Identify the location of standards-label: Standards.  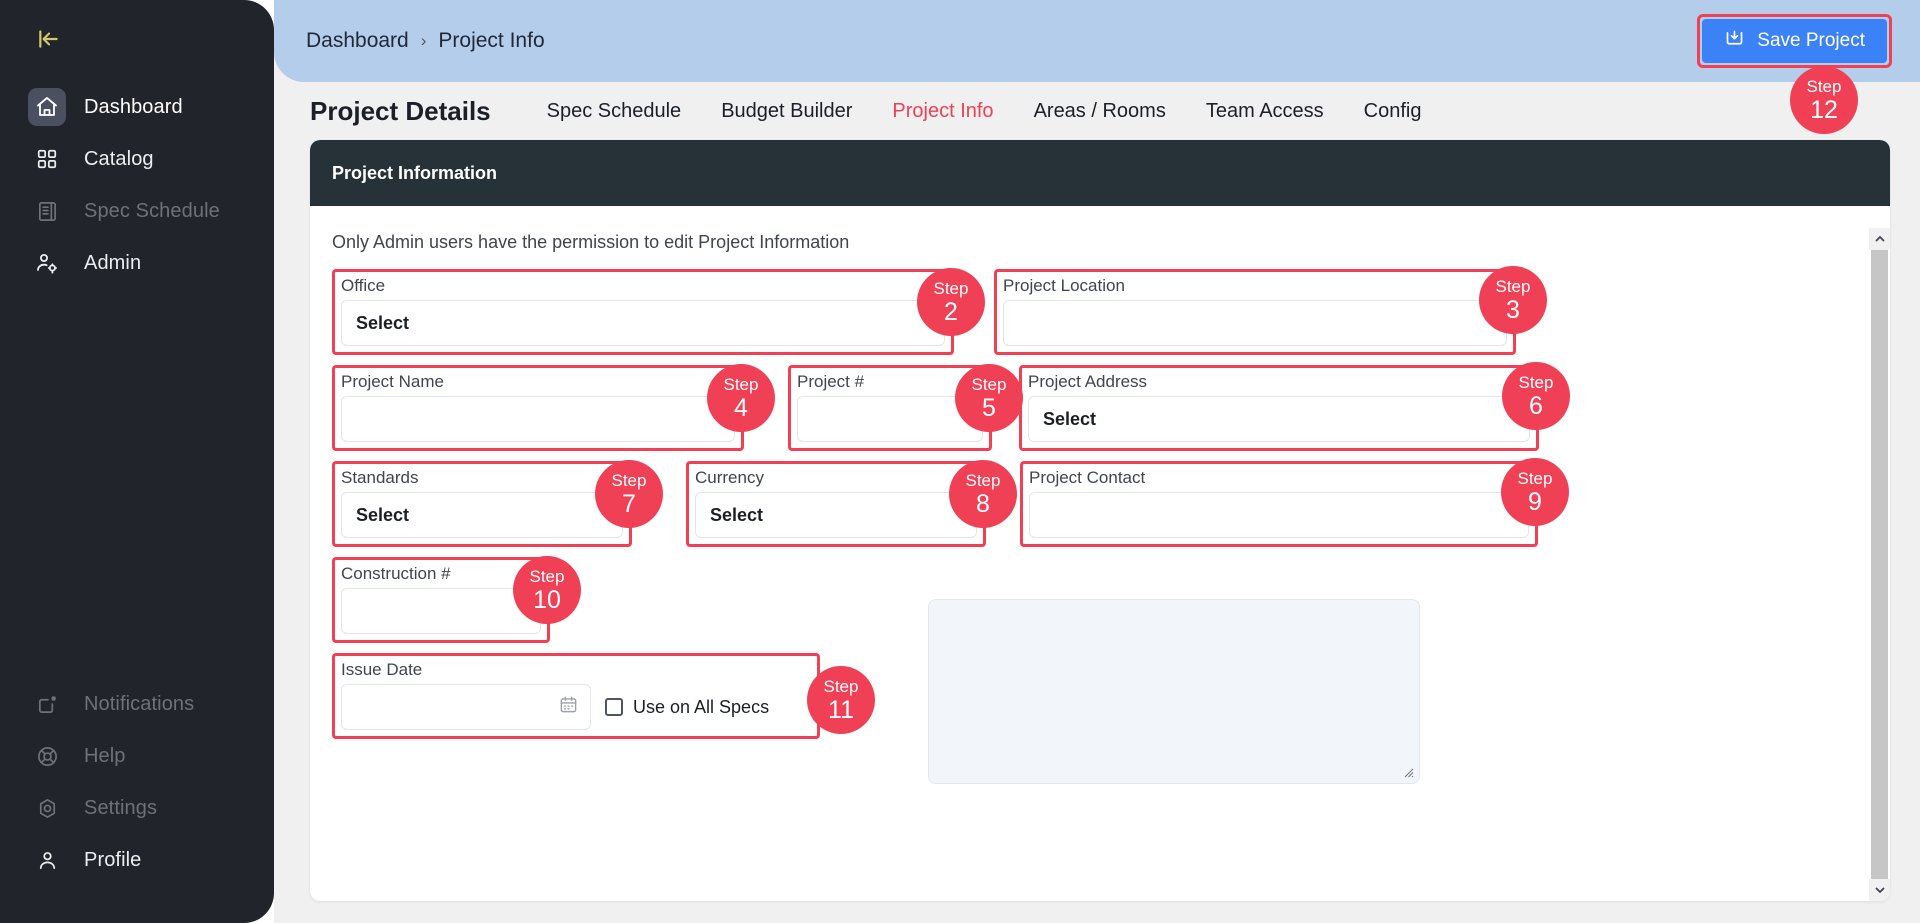
(380, 477).